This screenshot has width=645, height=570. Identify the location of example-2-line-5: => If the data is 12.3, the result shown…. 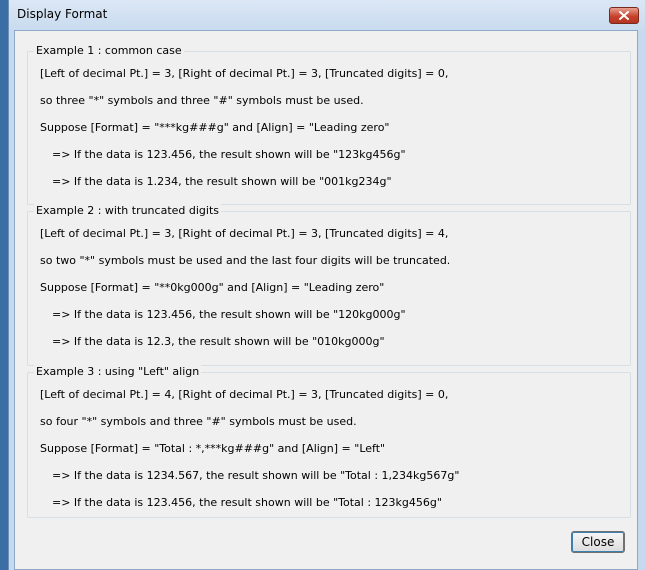
(218, 341).